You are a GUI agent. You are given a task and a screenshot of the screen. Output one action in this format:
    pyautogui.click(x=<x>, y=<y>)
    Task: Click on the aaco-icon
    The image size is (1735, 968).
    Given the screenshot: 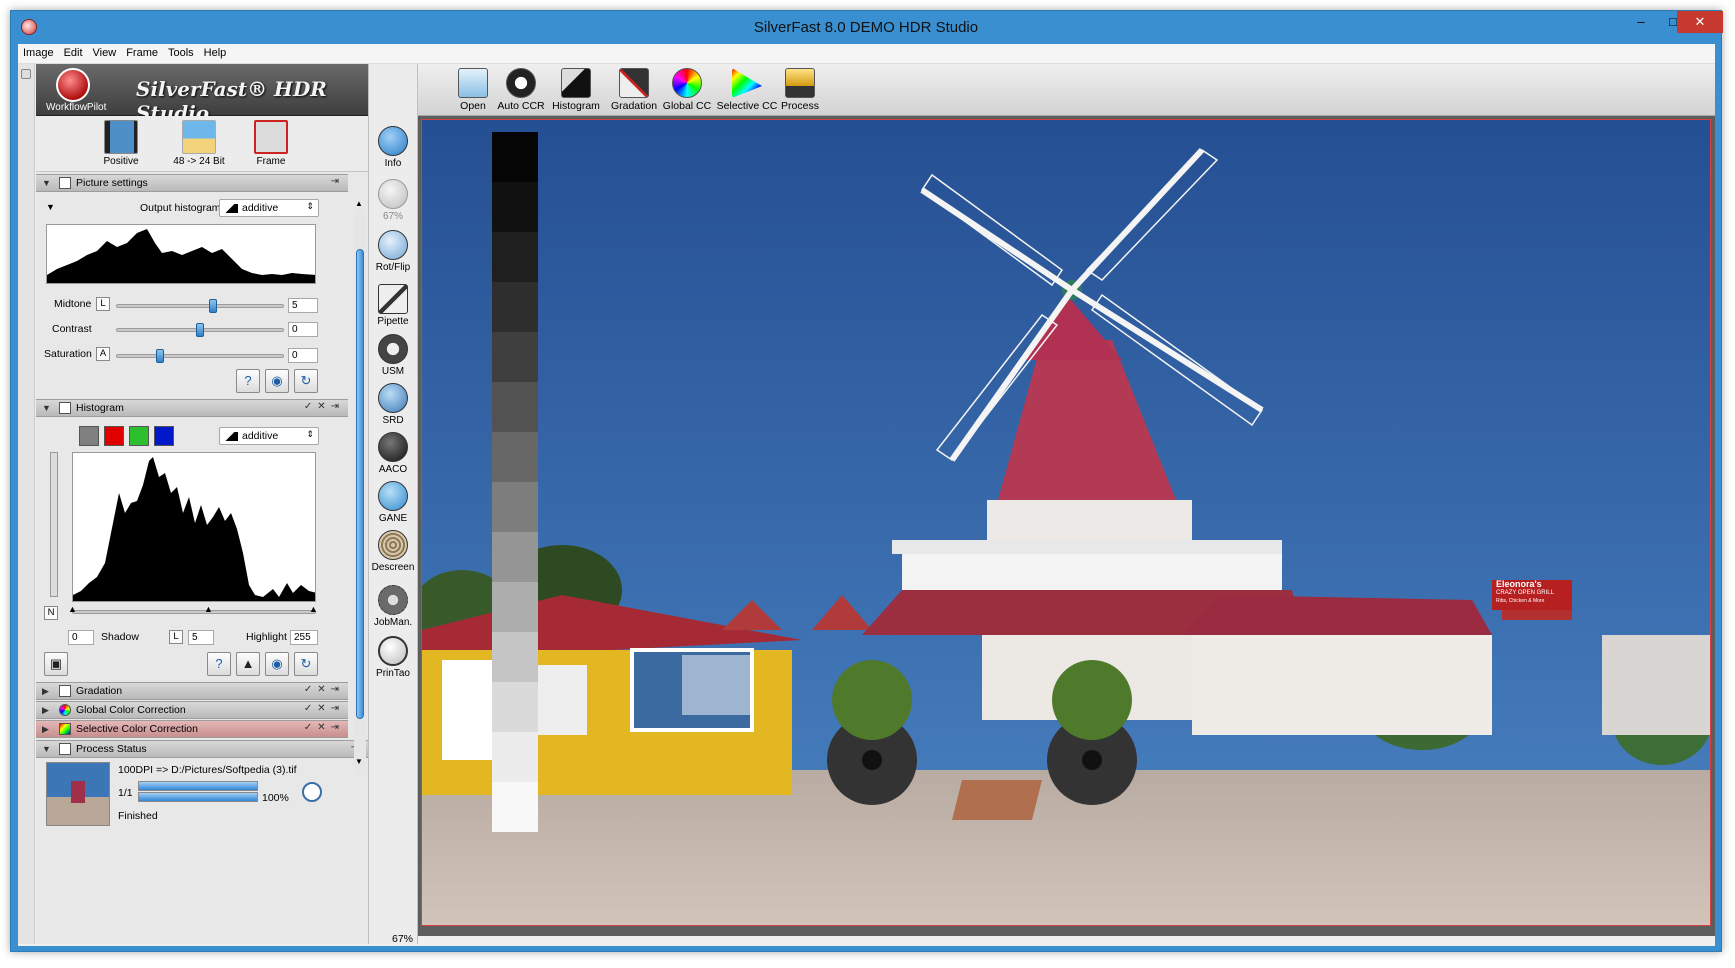 What is the action you would take?
    pyautogui.click(x=393, y=447)
    